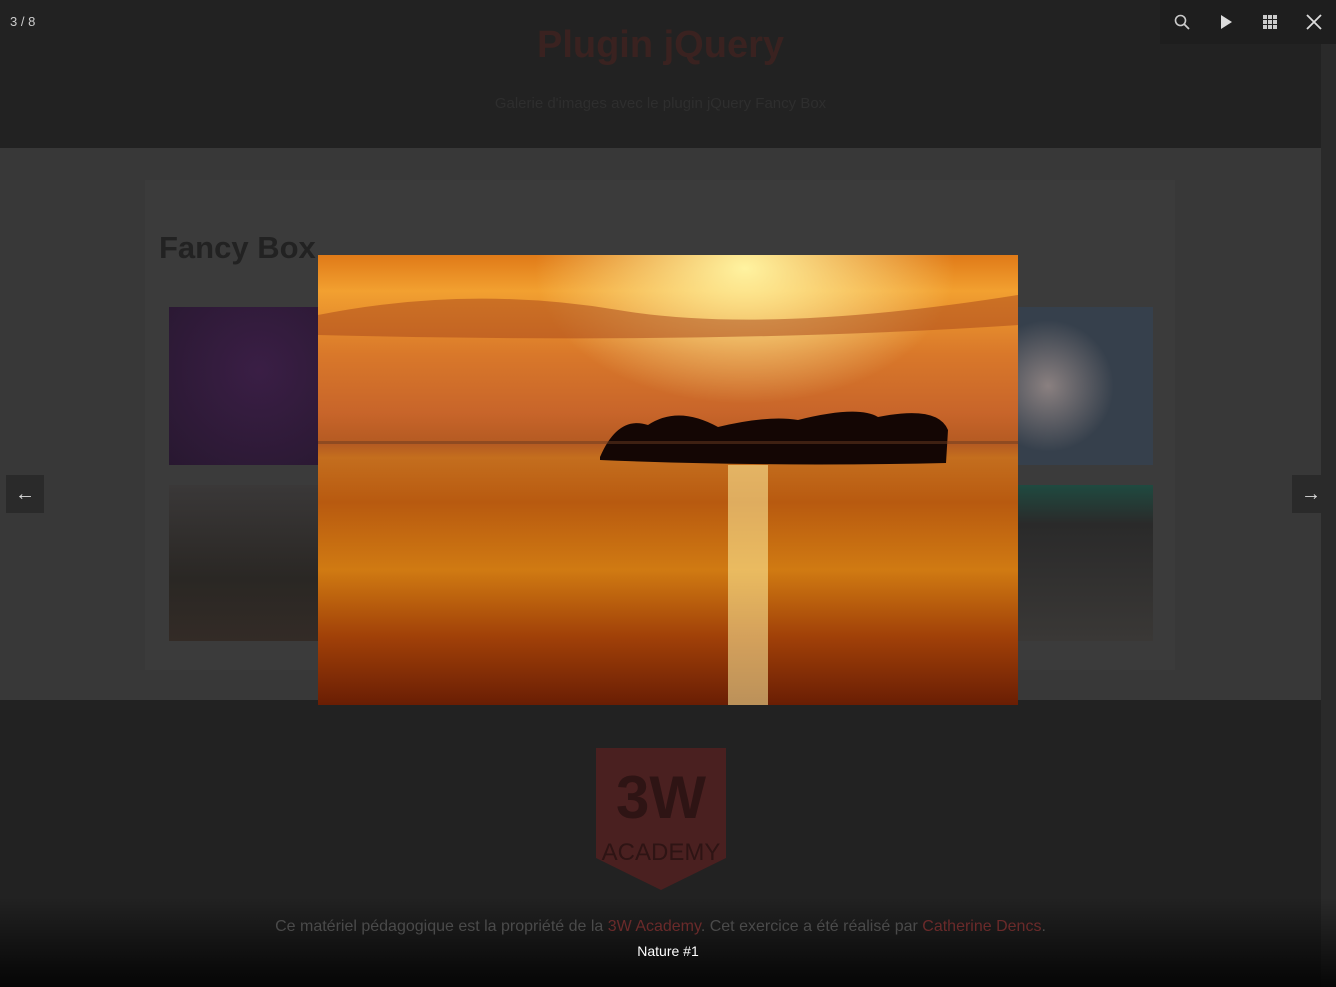 This screenshot has height=987, width=1336. Describe the element at coordinates (1043, 926) in the screenshot. I see `credit-text: .` at that location.